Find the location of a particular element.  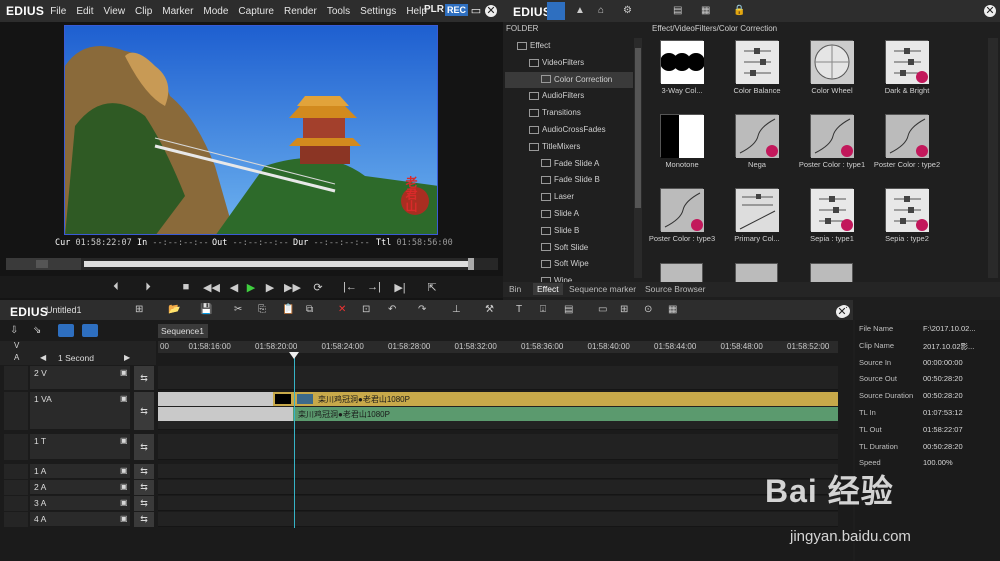

snap-icon: ⊥ is located at coordinates (456, 309).